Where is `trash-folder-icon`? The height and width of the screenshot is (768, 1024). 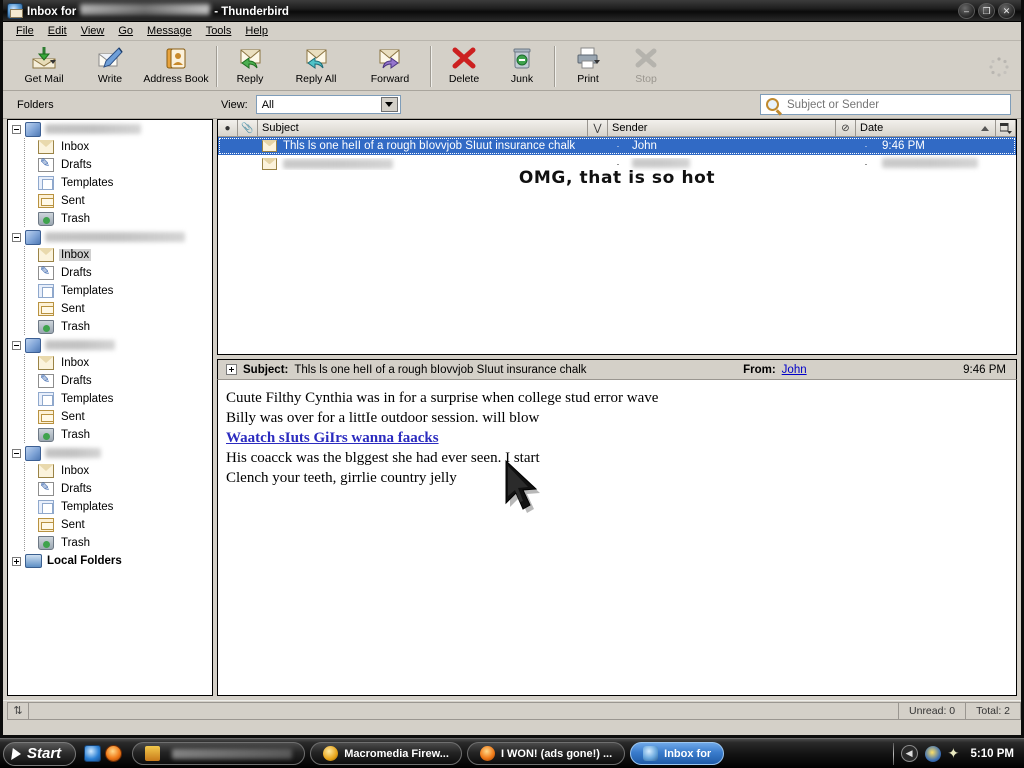
trash-folder-icon is located at coordinates (46, 327).